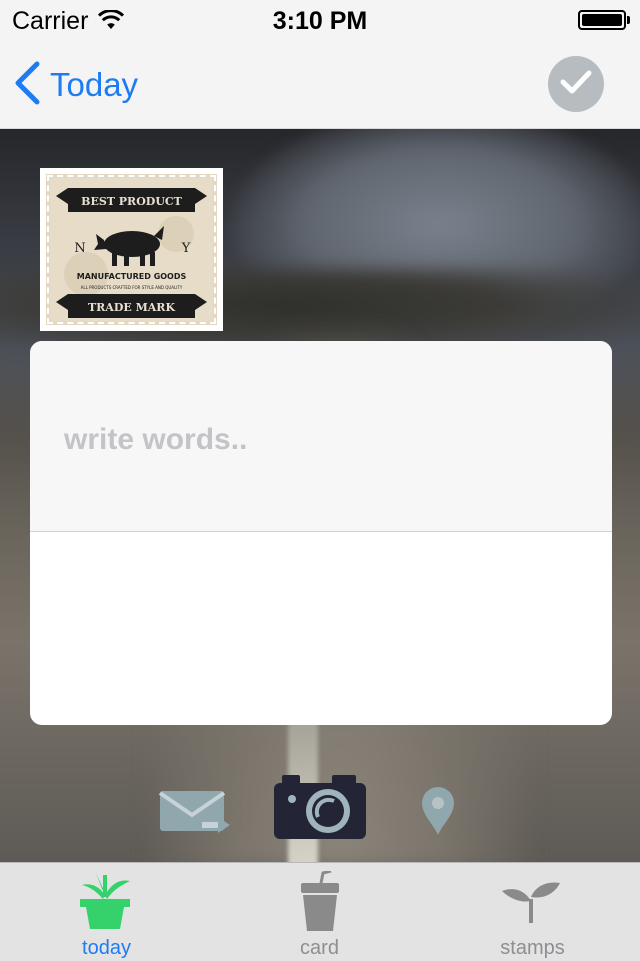 The height and width of the screenshot is (961, 640). Describe the element at coordinates (79, 248) in the screenshot. I see `stamp-letter-left: N` at that location.